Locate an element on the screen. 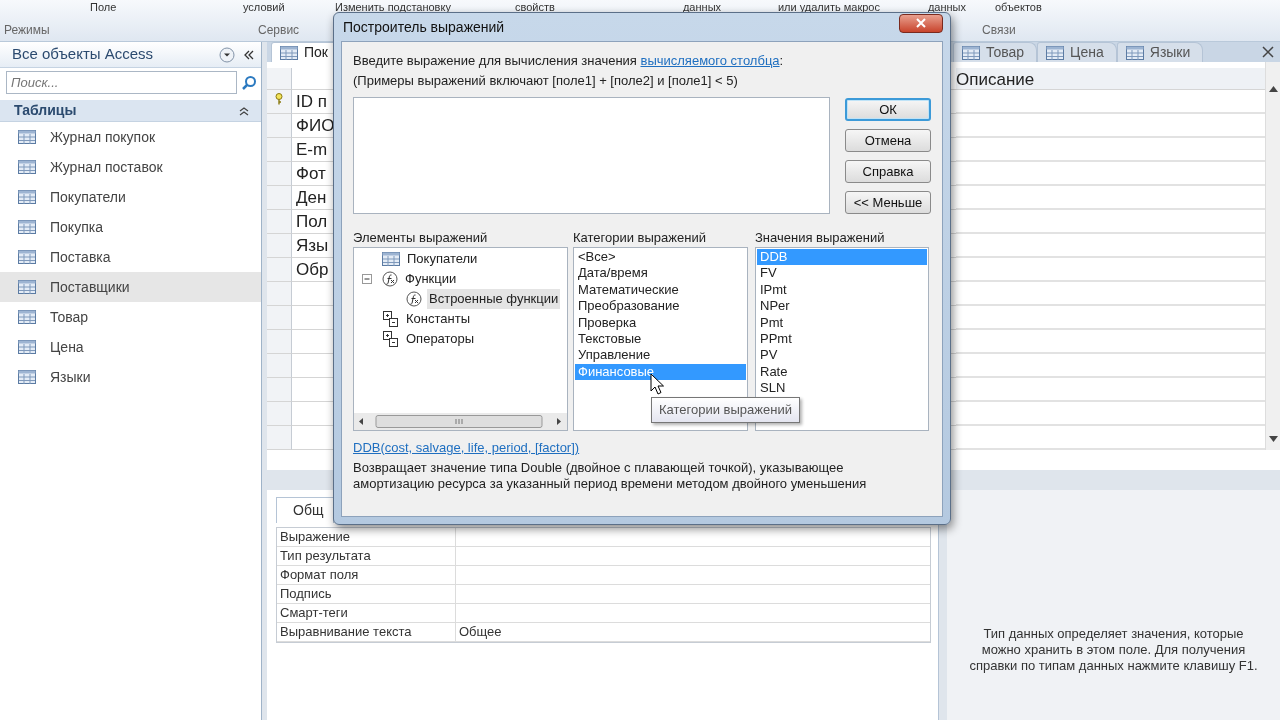  properties-tab: Общ is located at coordinates (305, 510).